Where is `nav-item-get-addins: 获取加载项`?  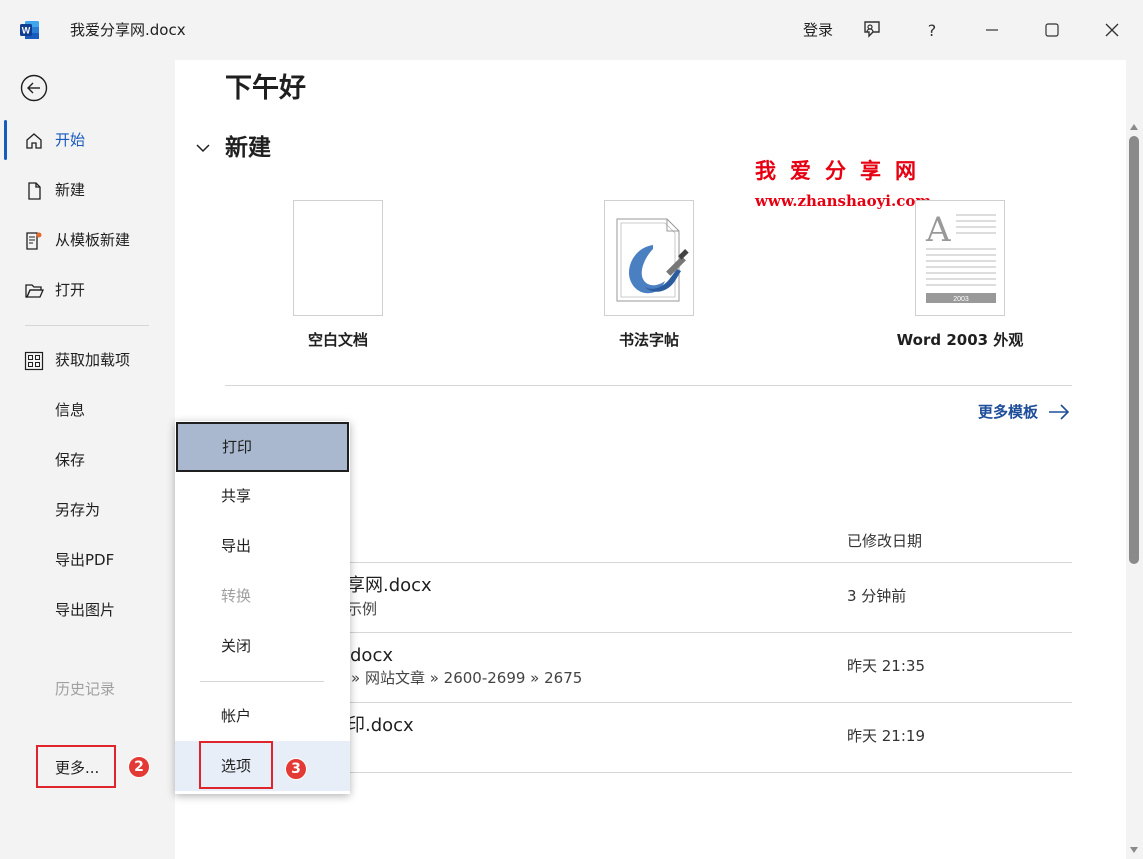 nav-item-get-addins: 获取加载项 is located at coordinates (87, 360).